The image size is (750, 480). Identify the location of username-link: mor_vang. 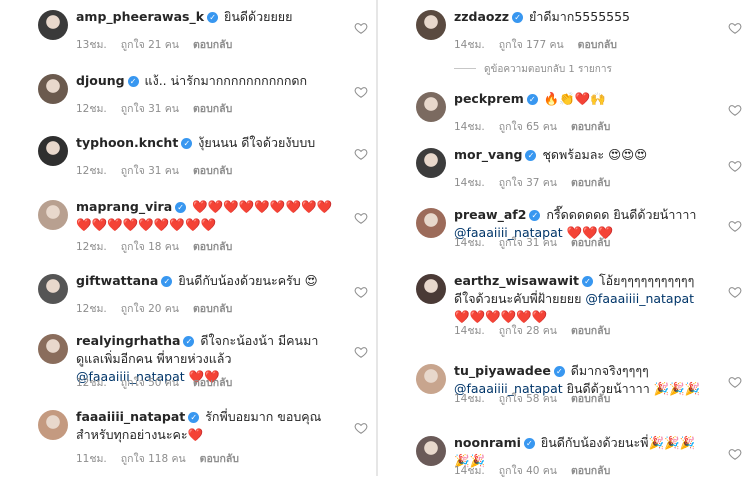
(488, 154).